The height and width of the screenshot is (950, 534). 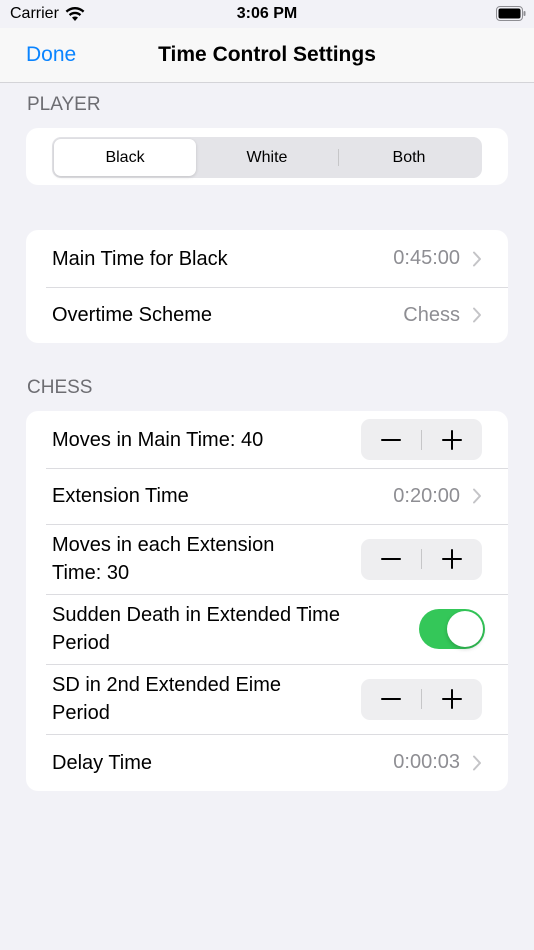 What do you see at coordinates (267, 496) in the screenshot?
I see `row-extension-time: Extension Time 0:20:00` at bounding box center [267, 496].